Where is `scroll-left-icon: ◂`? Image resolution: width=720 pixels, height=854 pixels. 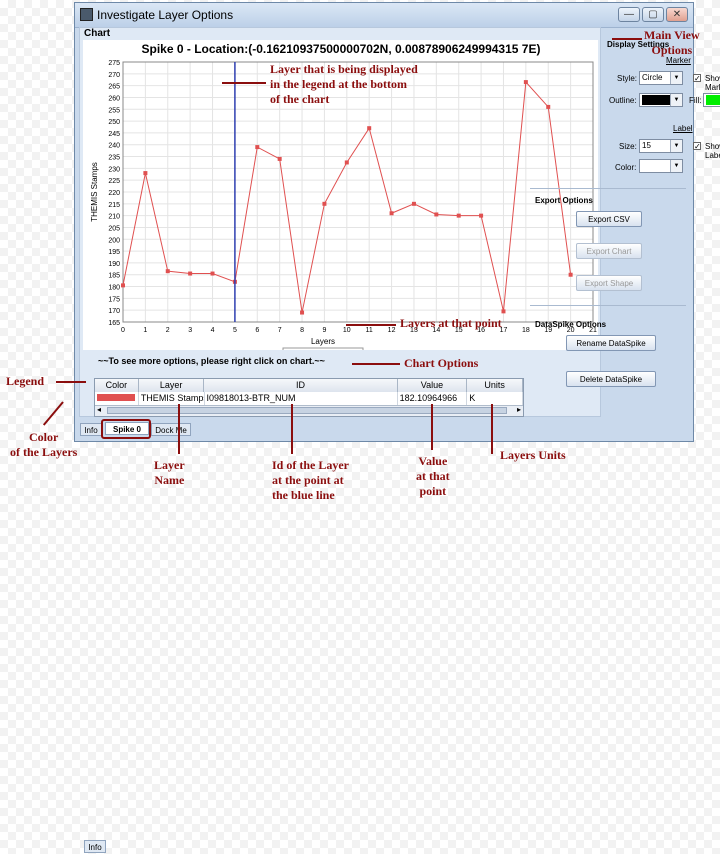
scroll-left-icon: ◂ is located at coordinates (99, 409).